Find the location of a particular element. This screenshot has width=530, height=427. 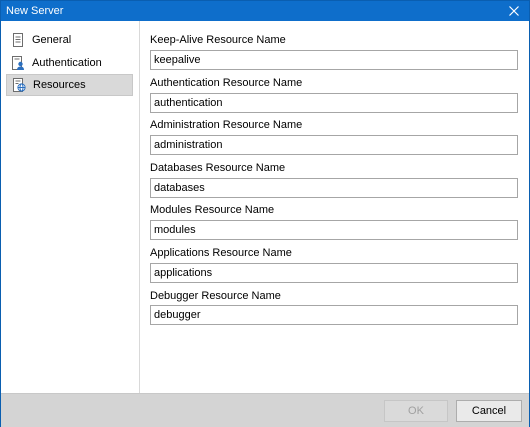

sidebar-item-label: Resources is located at coordinates (59, 85).